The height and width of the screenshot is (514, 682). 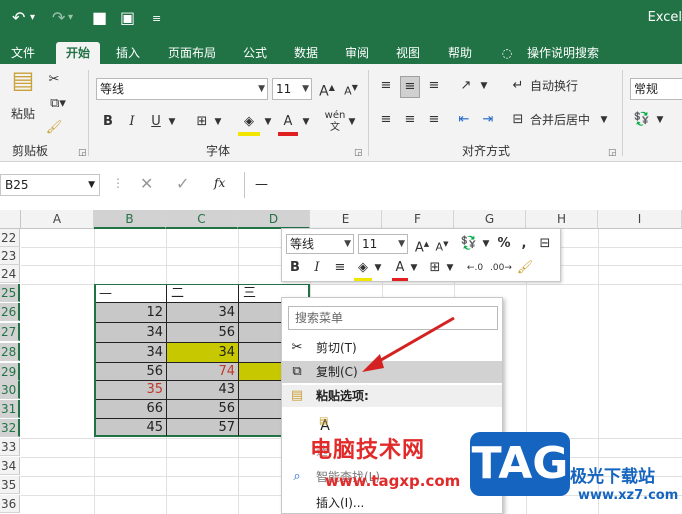 What do you see at coordinates (10, 466) in the screenshot?
I see `row-header-34: 34` at bounding box center [10, 466].